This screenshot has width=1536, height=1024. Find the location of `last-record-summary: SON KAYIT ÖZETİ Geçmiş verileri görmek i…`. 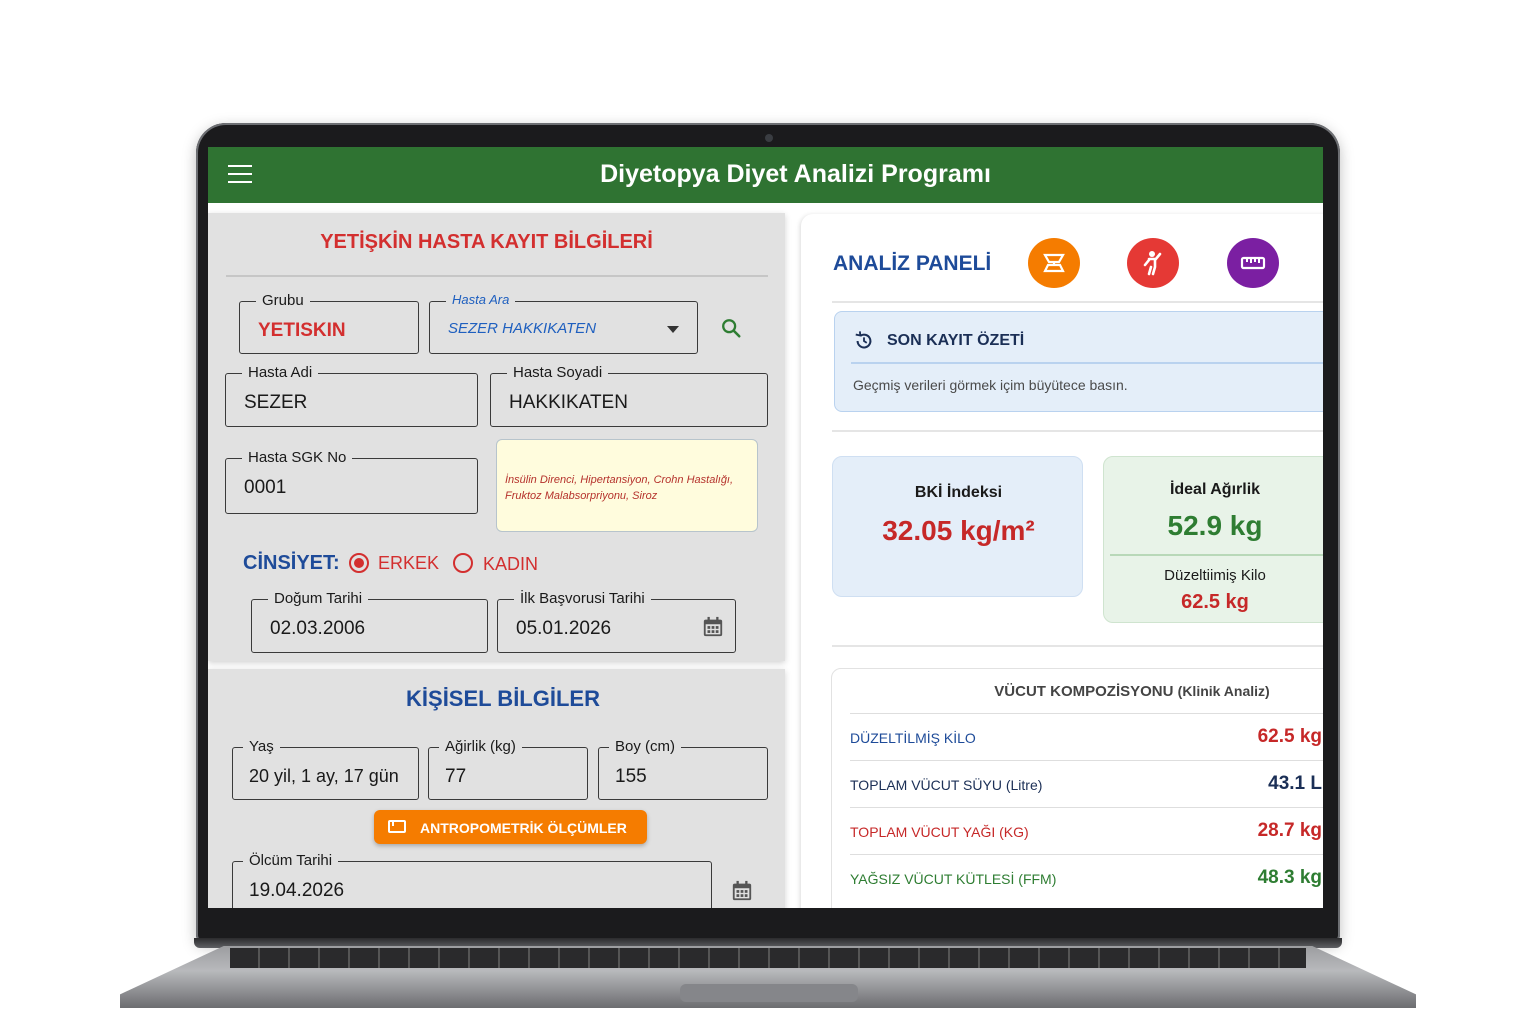

last-record-summary: SON KAYIT ÖZETİ Geçmiş verileri görmek i… is located at coordinates (1078, 361).